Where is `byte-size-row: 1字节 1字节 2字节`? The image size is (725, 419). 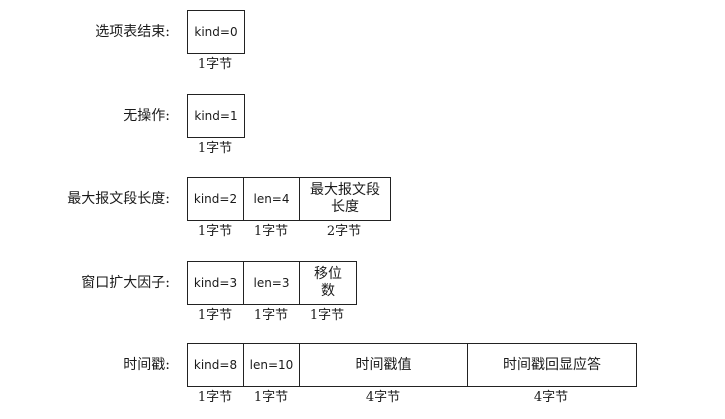 byte-size-row: 1字节 1字节 2字节 is located at coordinates (288, 232).